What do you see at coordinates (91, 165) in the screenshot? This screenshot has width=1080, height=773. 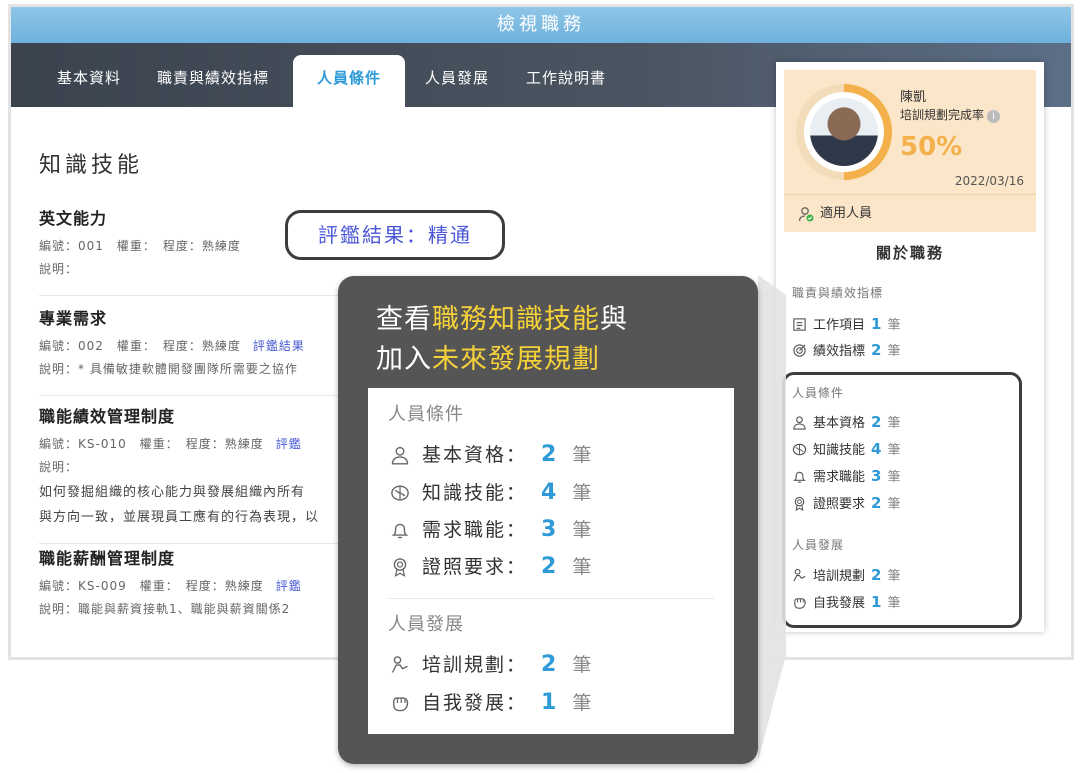 I see `section-title: 知識技能` at bounding box center [91, 165].